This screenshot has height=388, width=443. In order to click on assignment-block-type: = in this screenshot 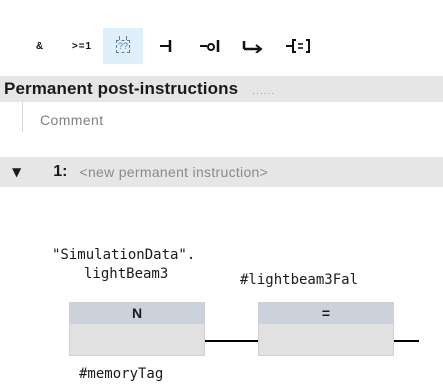, I will do `click(326, 313)`.